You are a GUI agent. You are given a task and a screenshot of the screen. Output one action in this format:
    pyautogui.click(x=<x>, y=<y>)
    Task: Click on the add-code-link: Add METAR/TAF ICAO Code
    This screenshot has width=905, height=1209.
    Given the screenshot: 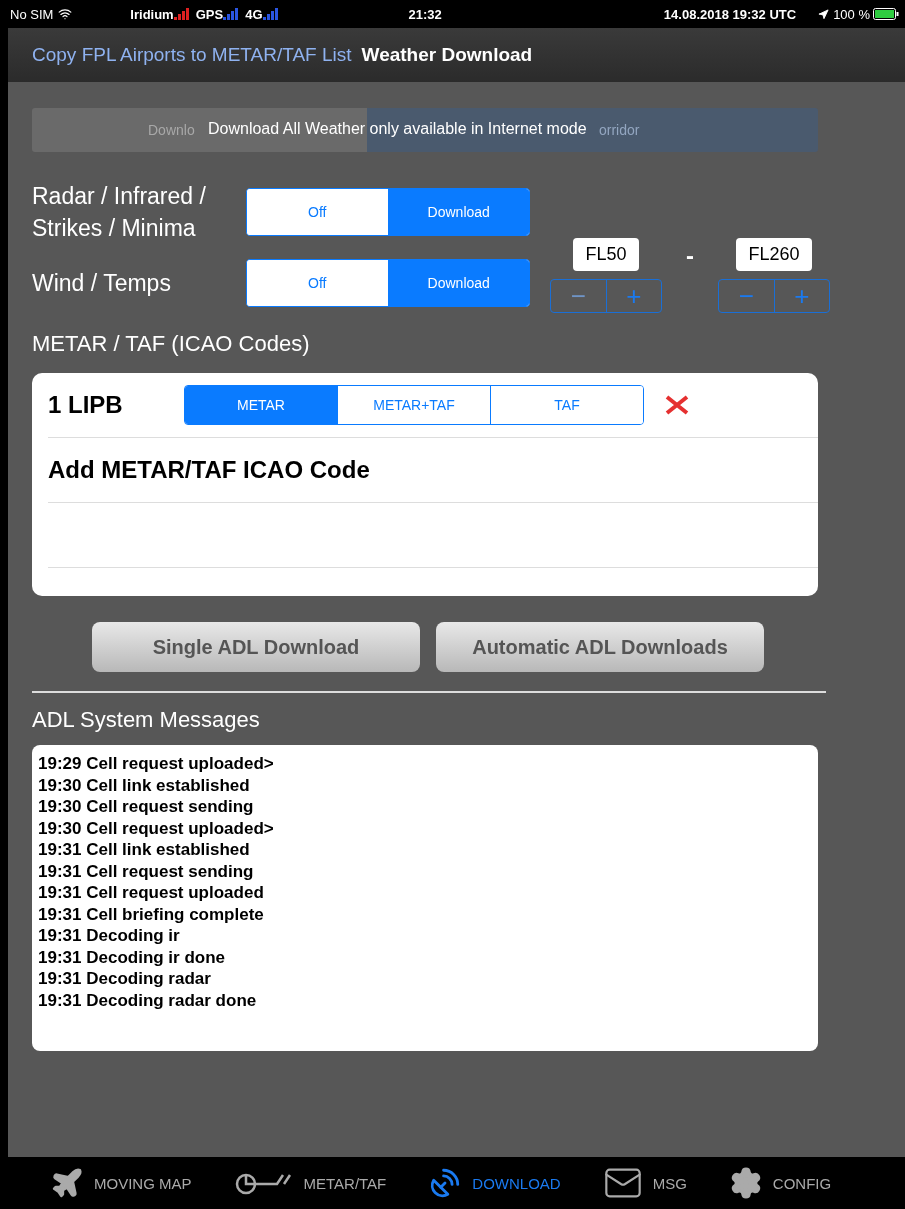 What is the action you would take?
    pyautogui.click(x=209, y=470)
    